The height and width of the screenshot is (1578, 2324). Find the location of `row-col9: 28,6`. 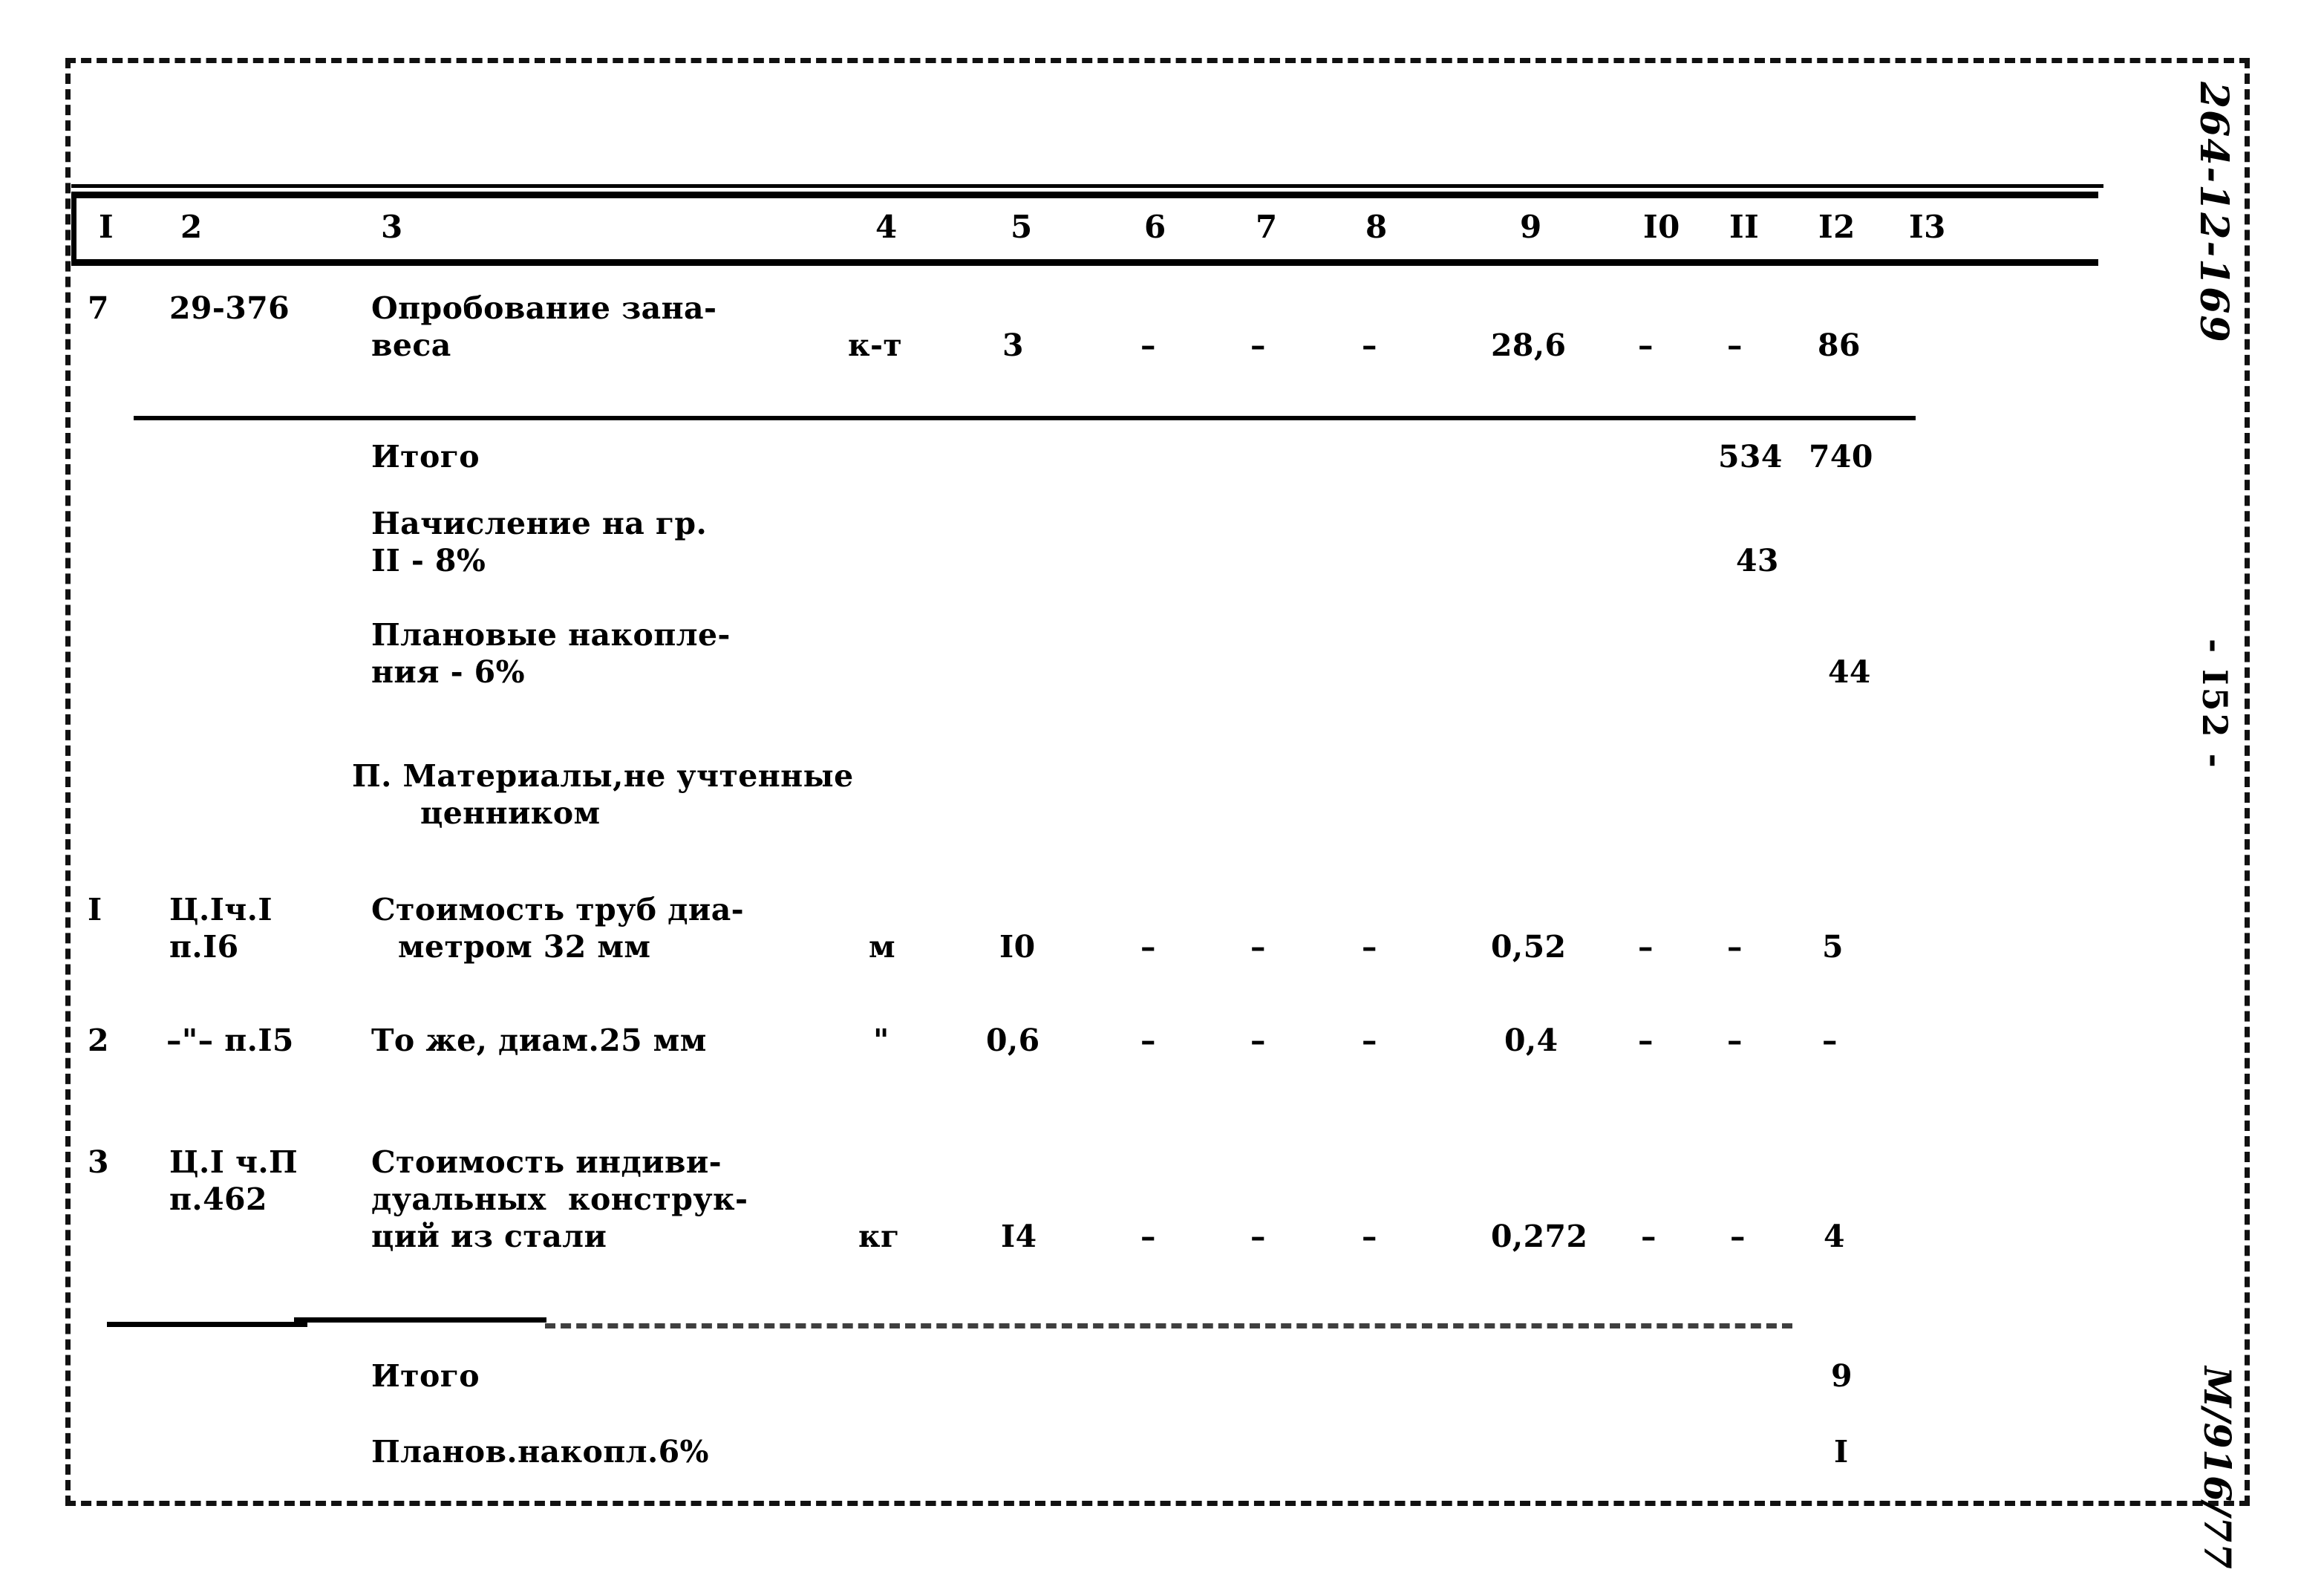

row-col9: 28,6 is located at coordinates (1529, 345).